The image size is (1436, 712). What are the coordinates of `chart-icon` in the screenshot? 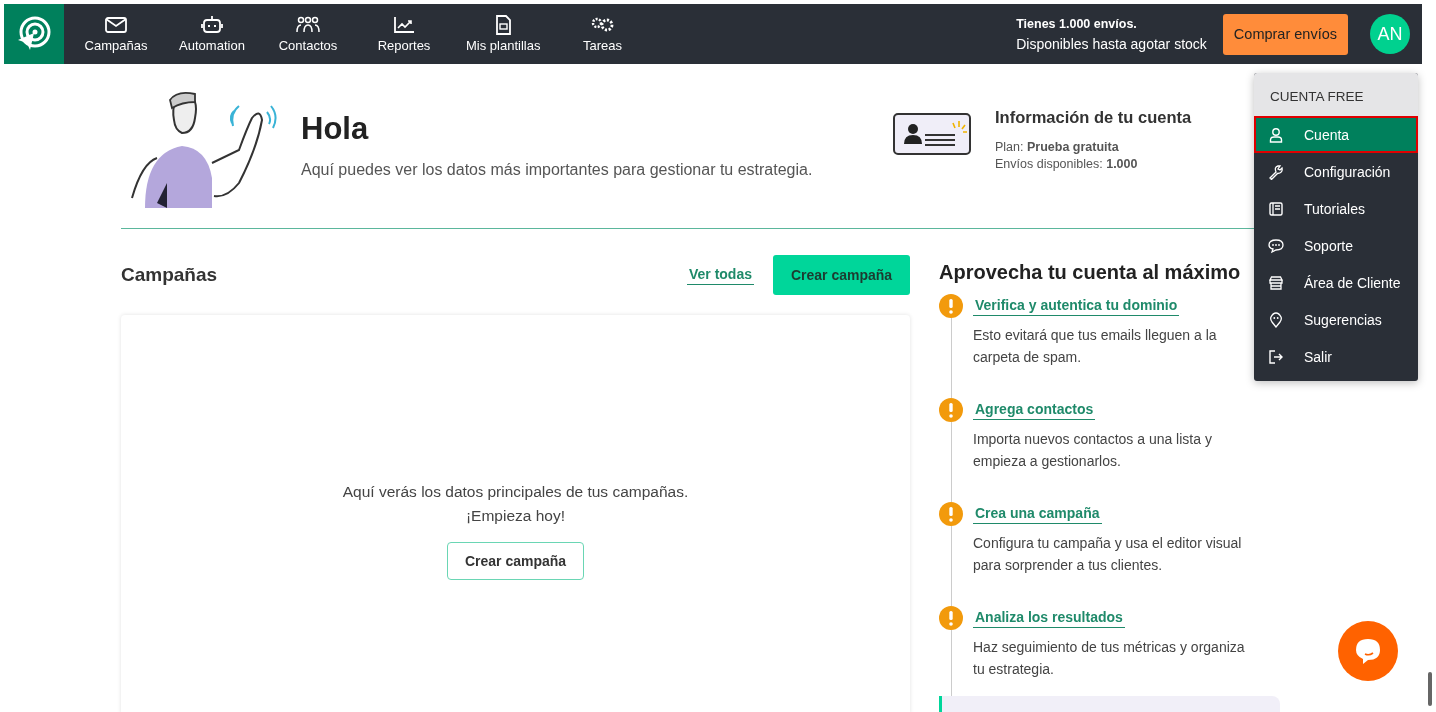 It's located at (404, 25).